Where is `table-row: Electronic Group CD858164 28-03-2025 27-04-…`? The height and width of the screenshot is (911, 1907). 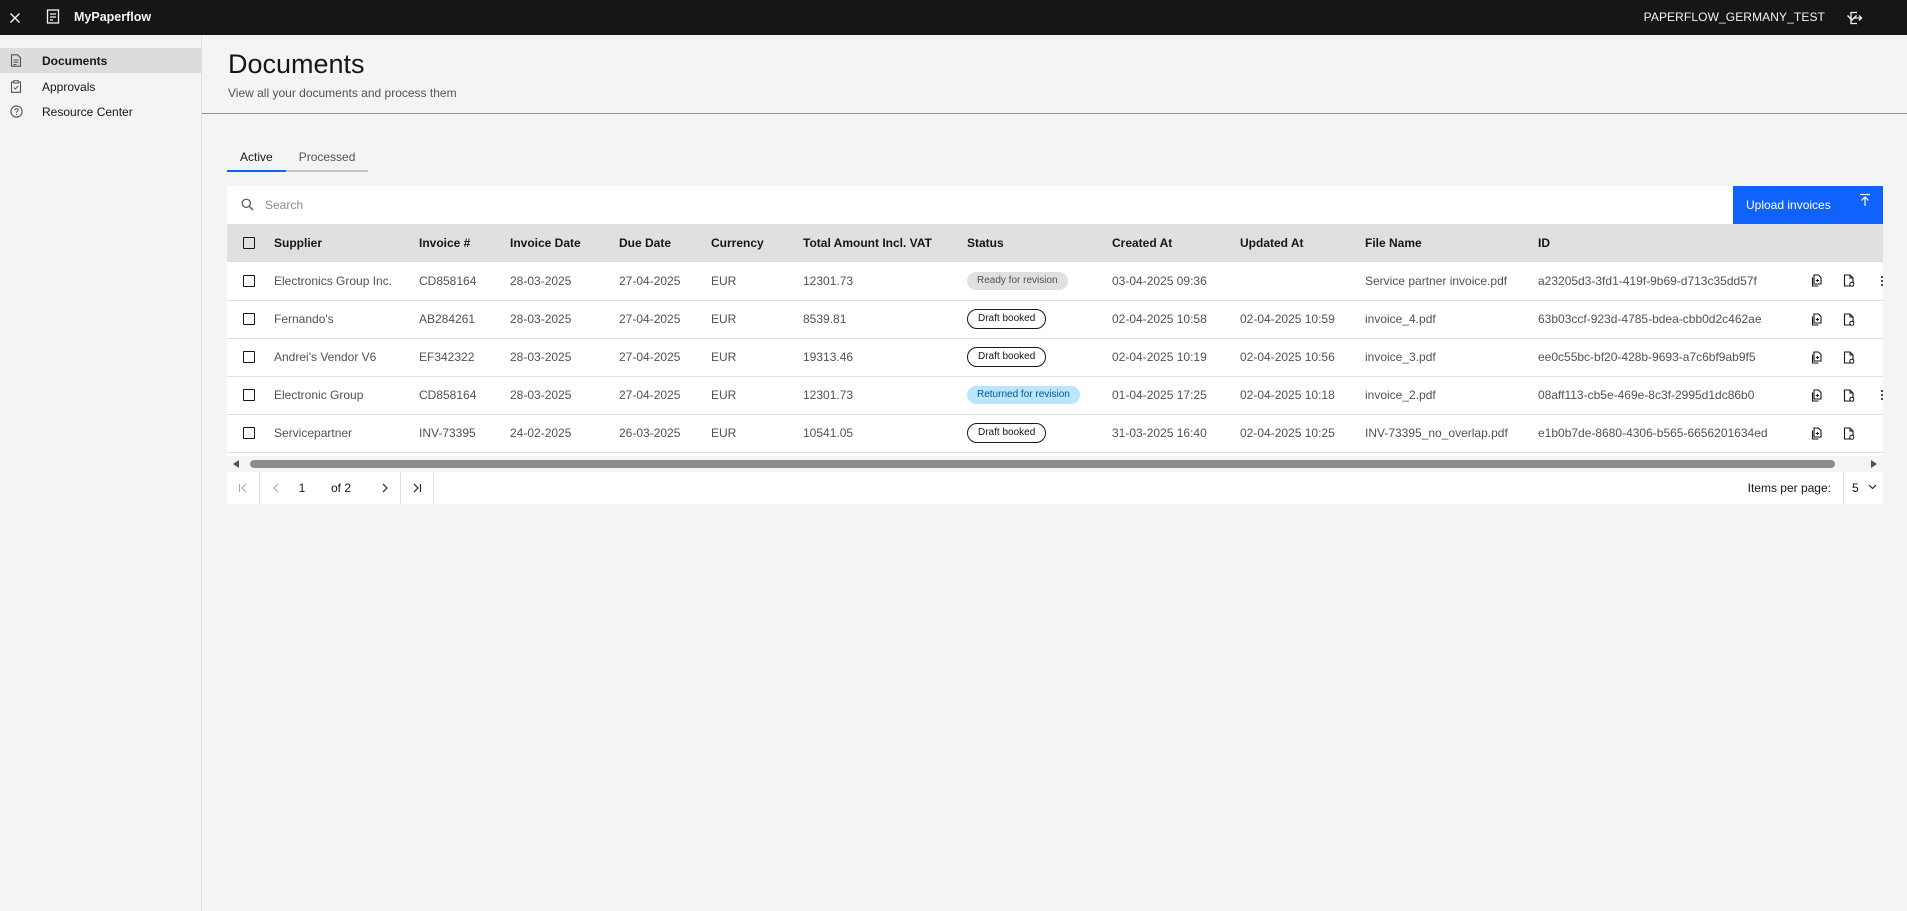
table-row: Electronic Group CD858164 28-03-2025 27-04-… is located at coordinates (1055, 395).